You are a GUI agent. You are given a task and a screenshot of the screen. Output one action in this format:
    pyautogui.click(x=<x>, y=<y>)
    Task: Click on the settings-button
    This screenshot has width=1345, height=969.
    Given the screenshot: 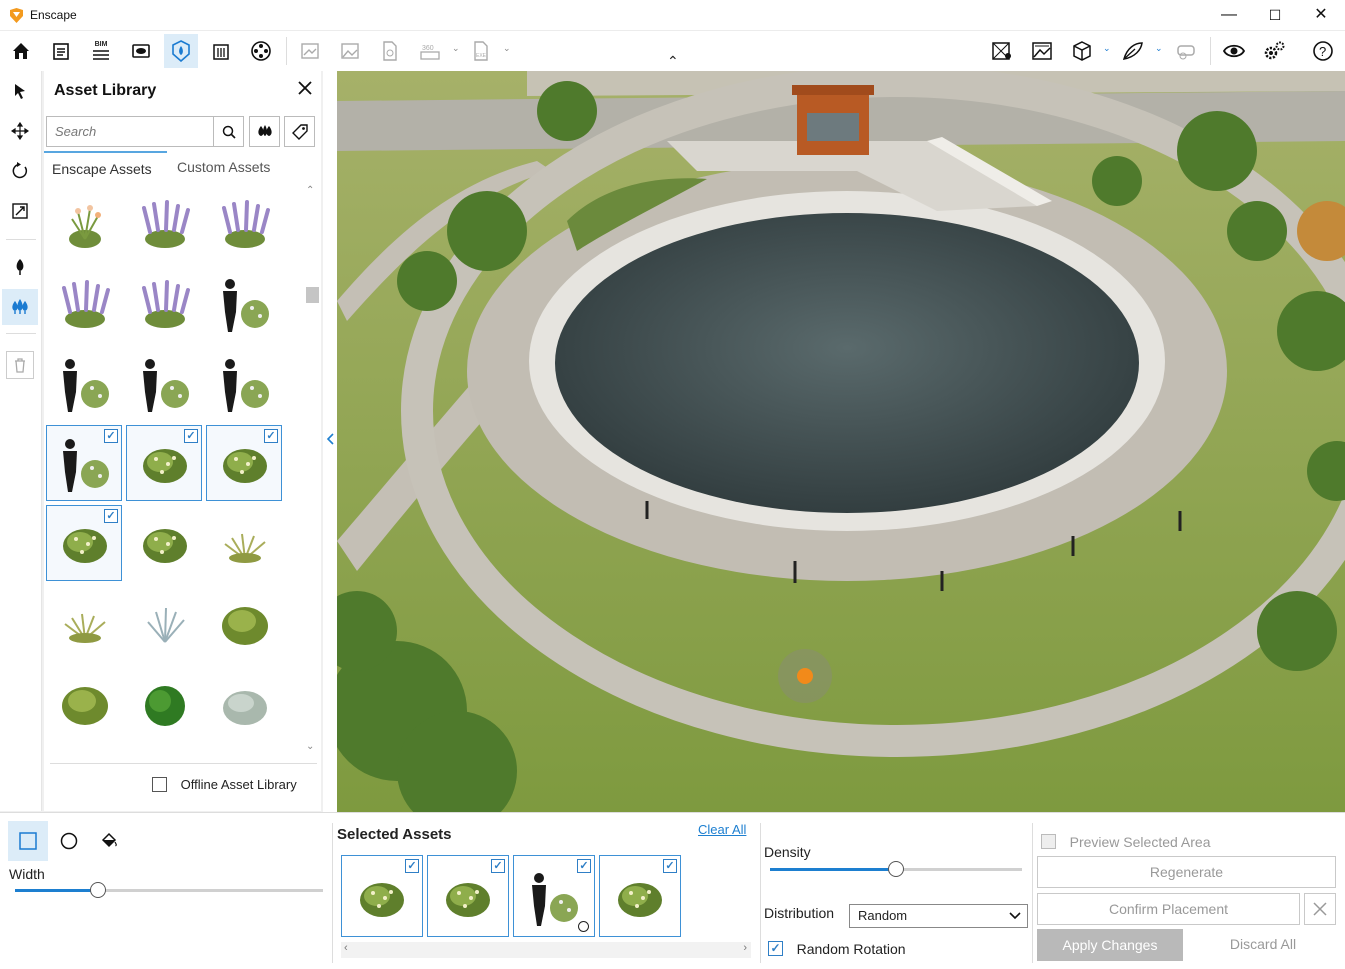 What is the action you would take?
    pyautogui.click(x=1274, y=51)
    